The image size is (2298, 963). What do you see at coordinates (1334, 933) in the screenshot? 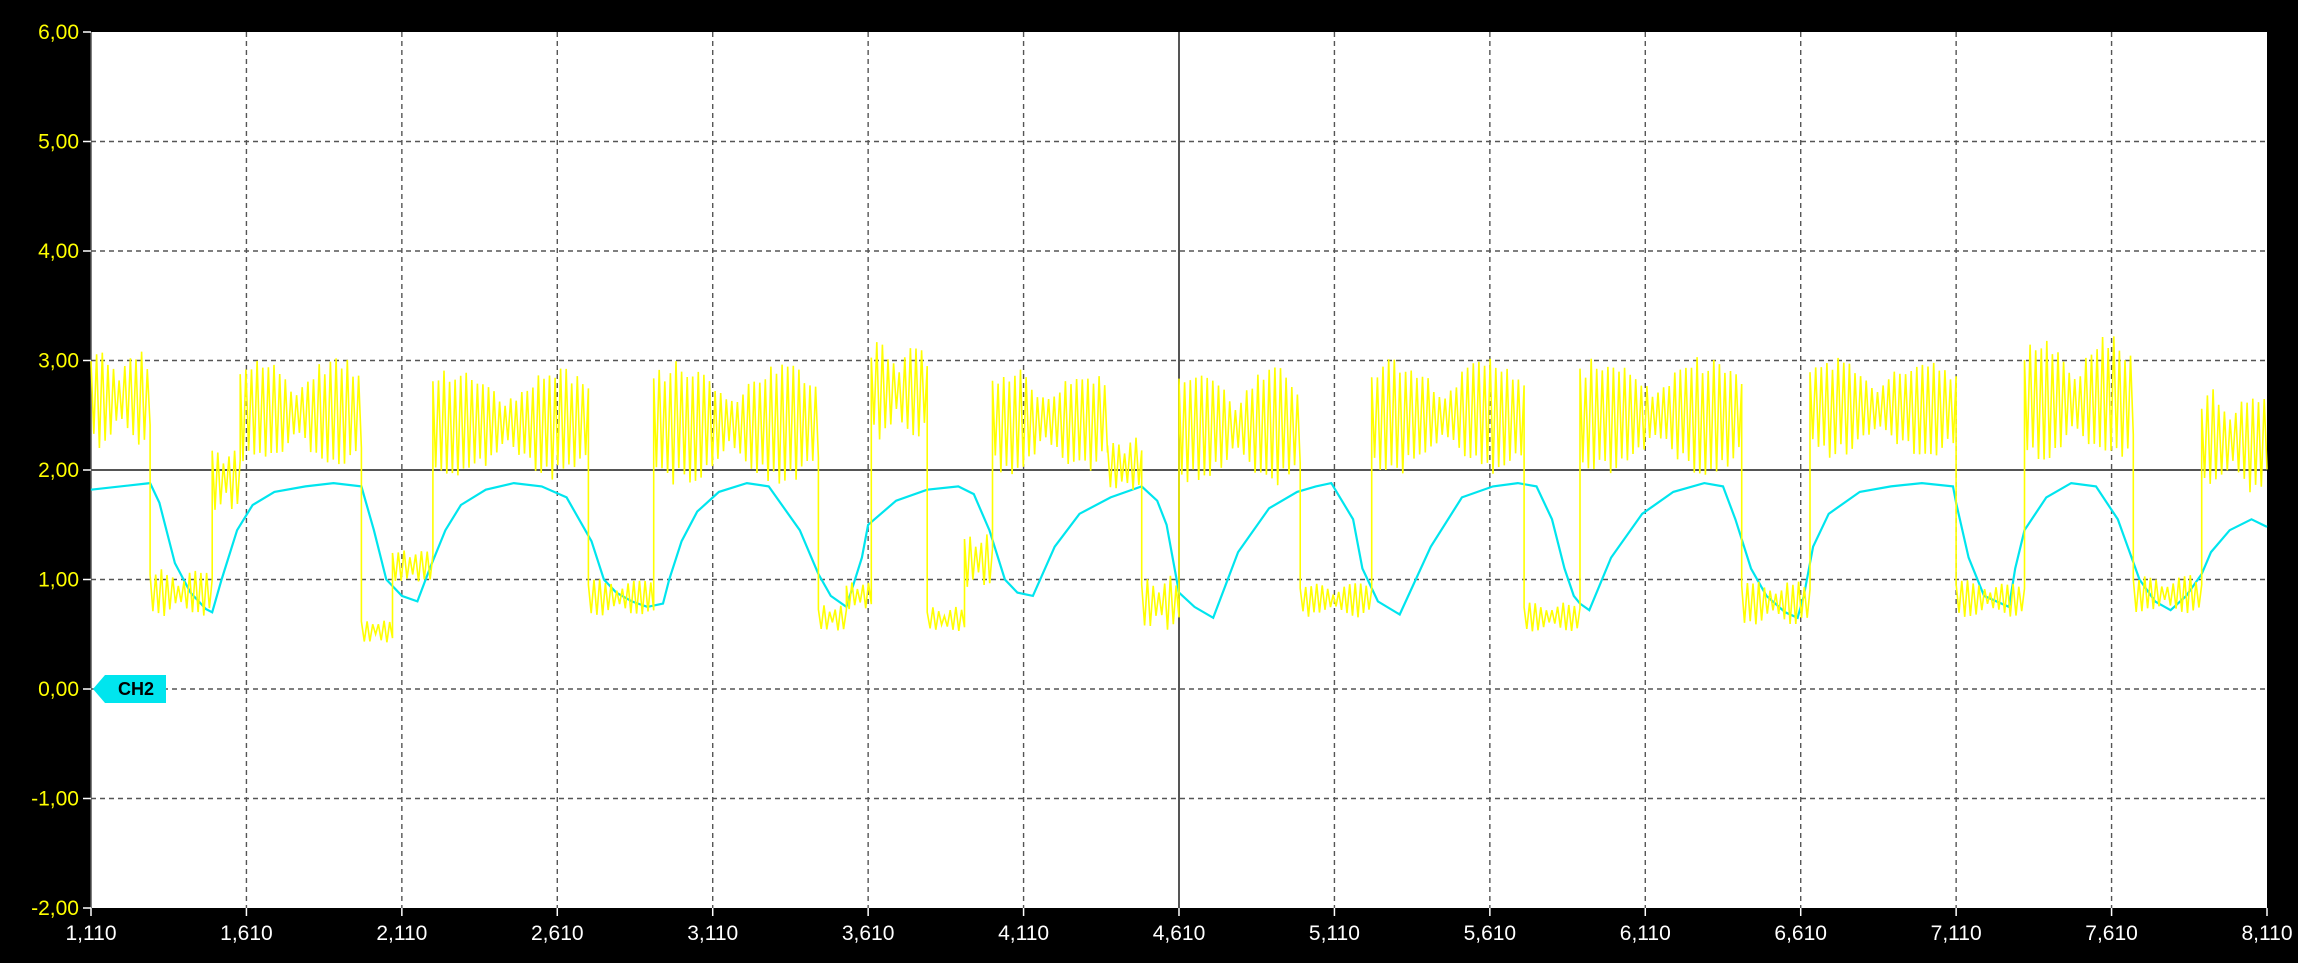
I see `x-tick-label: 5,110` at bounding box center [1334, 933].